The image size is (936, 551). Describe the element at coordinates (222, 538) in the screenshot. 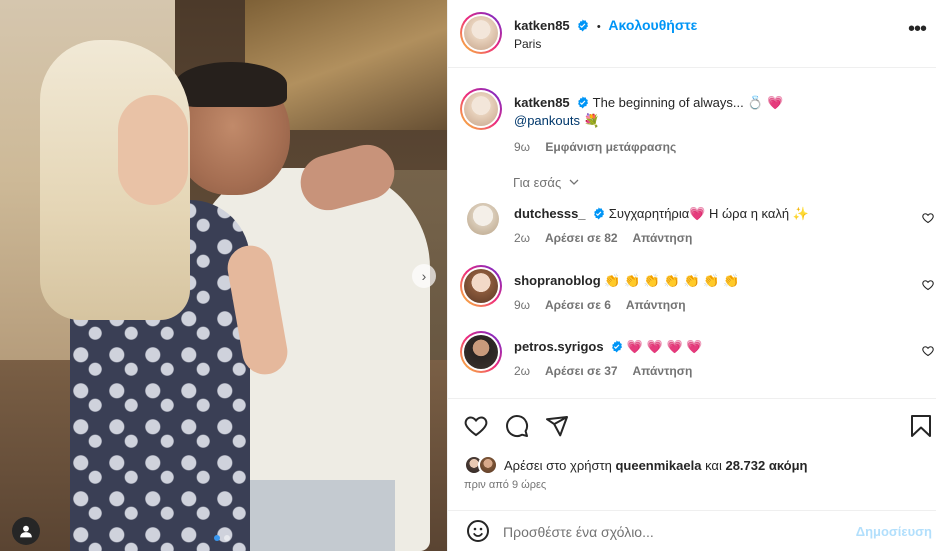

I see `carousel-indicator` at that location.